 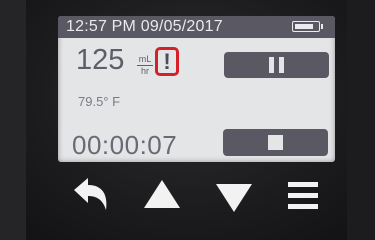 I want to click on down-button, so click(x=234, y=198).